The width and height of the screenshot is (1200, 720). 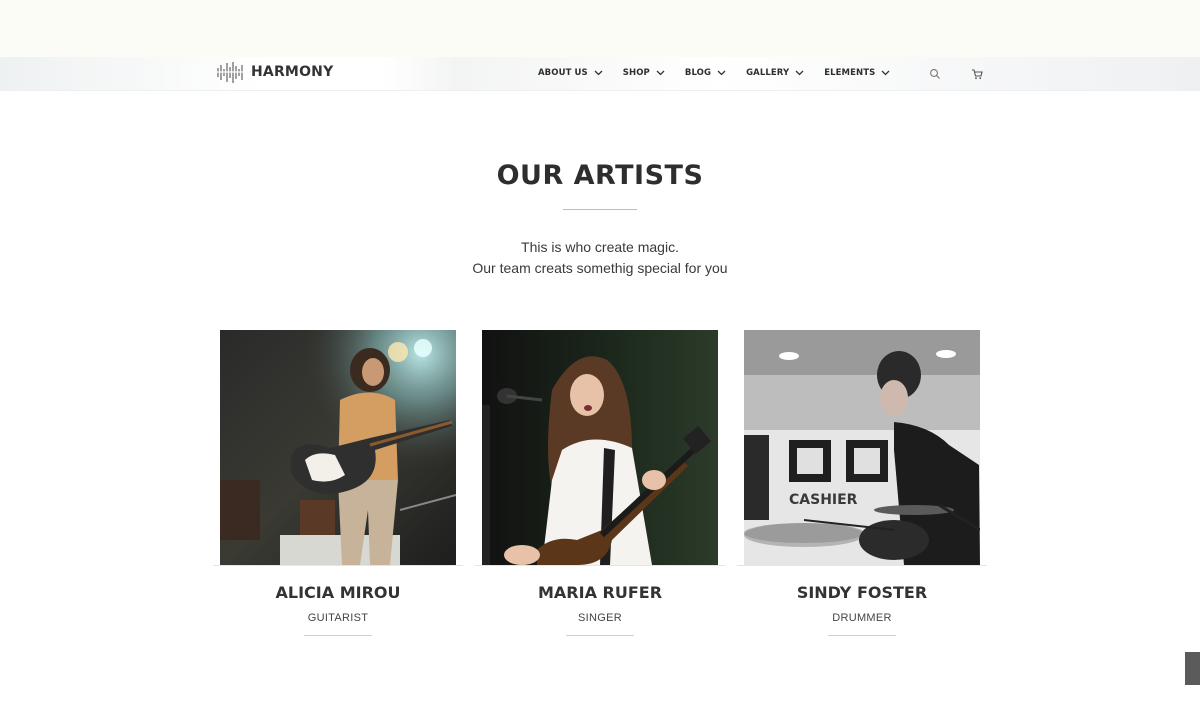 What do you see at coordinates (600, 268) in the screenshot?
I see `intro-line-2: Our team creats somethig special for you` at bounding box center [600, 268].